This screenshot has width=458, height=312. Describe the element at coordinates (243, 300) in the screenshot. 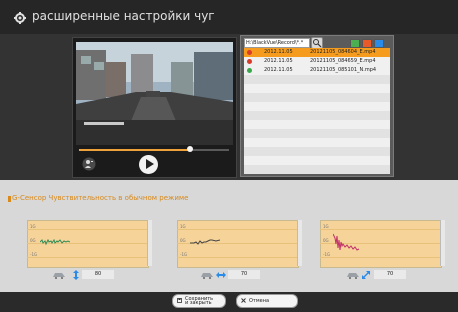

I see `close-icon` at that location.